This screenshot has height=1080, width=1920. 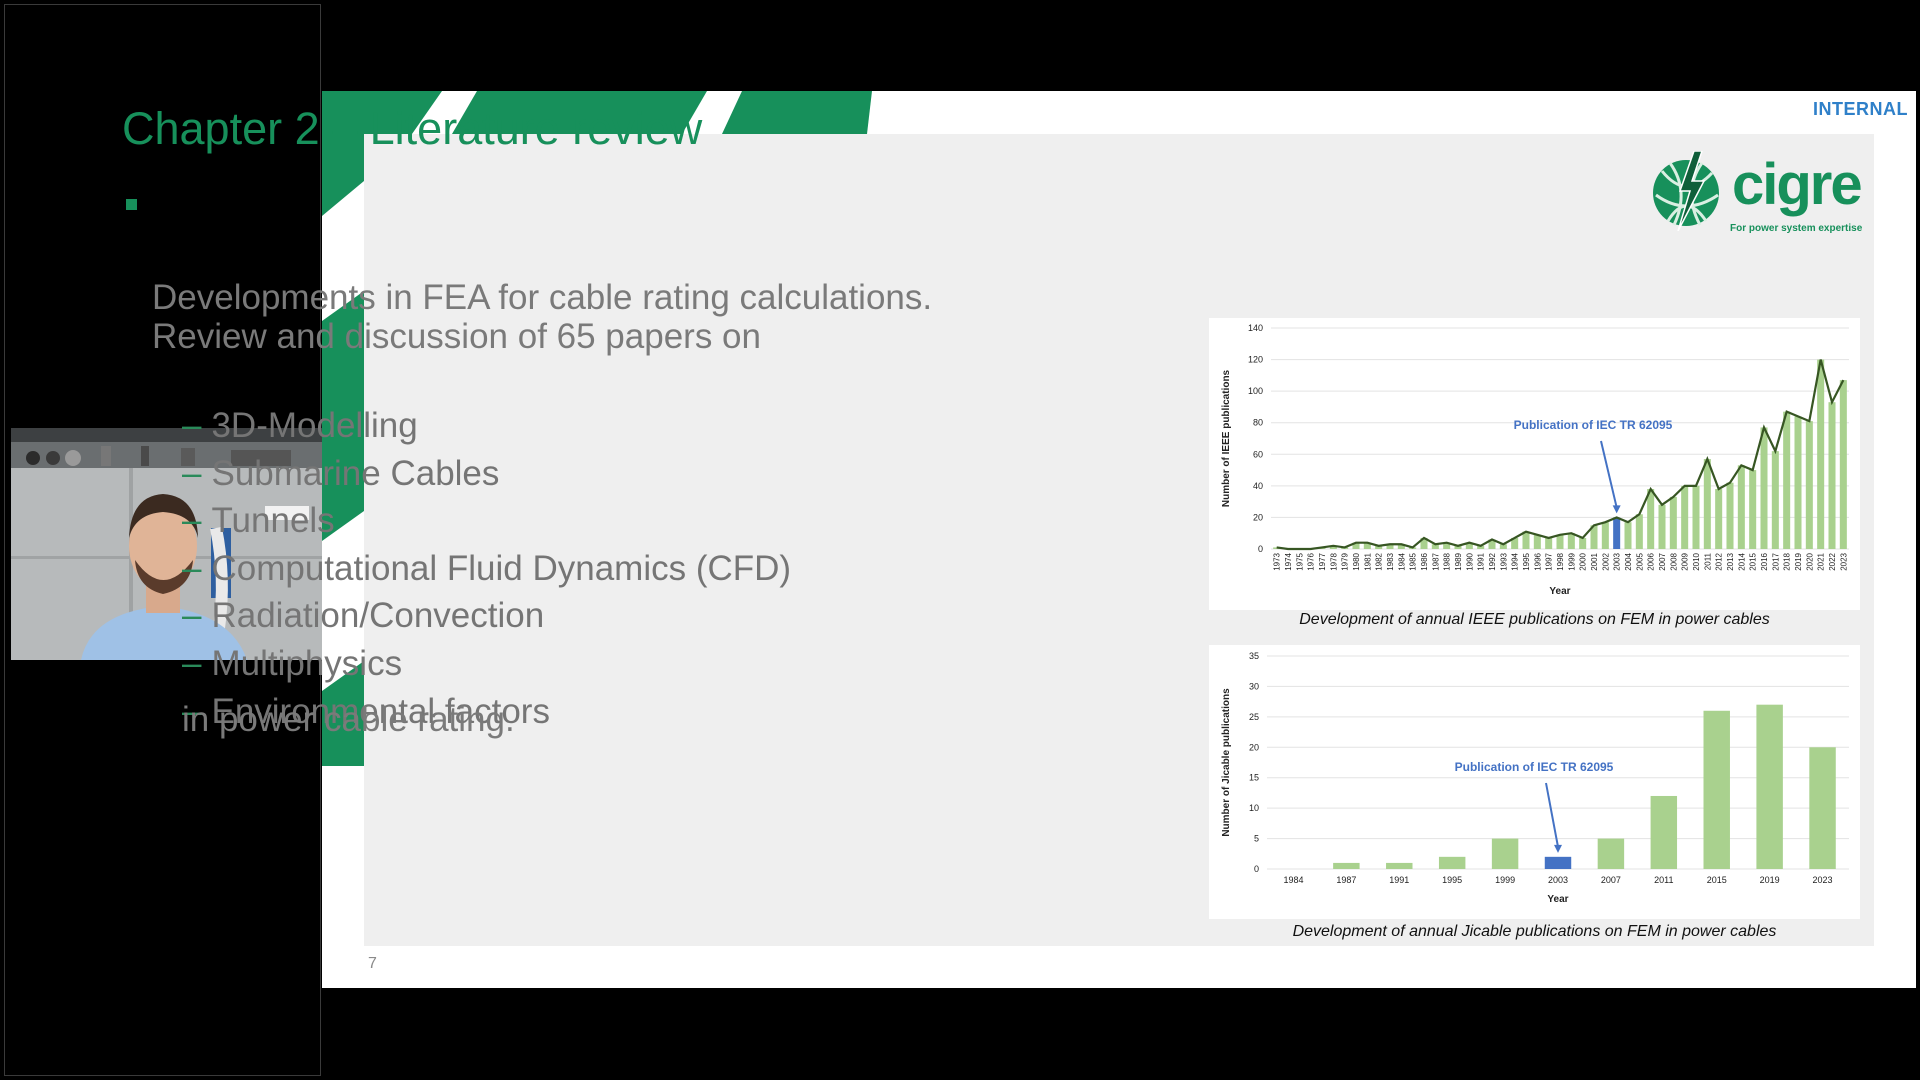 What do you see at coordinates (1492, 561) in the screenshot?
I see `x-tick-label: 1992` at bounding box center [1492, 561].